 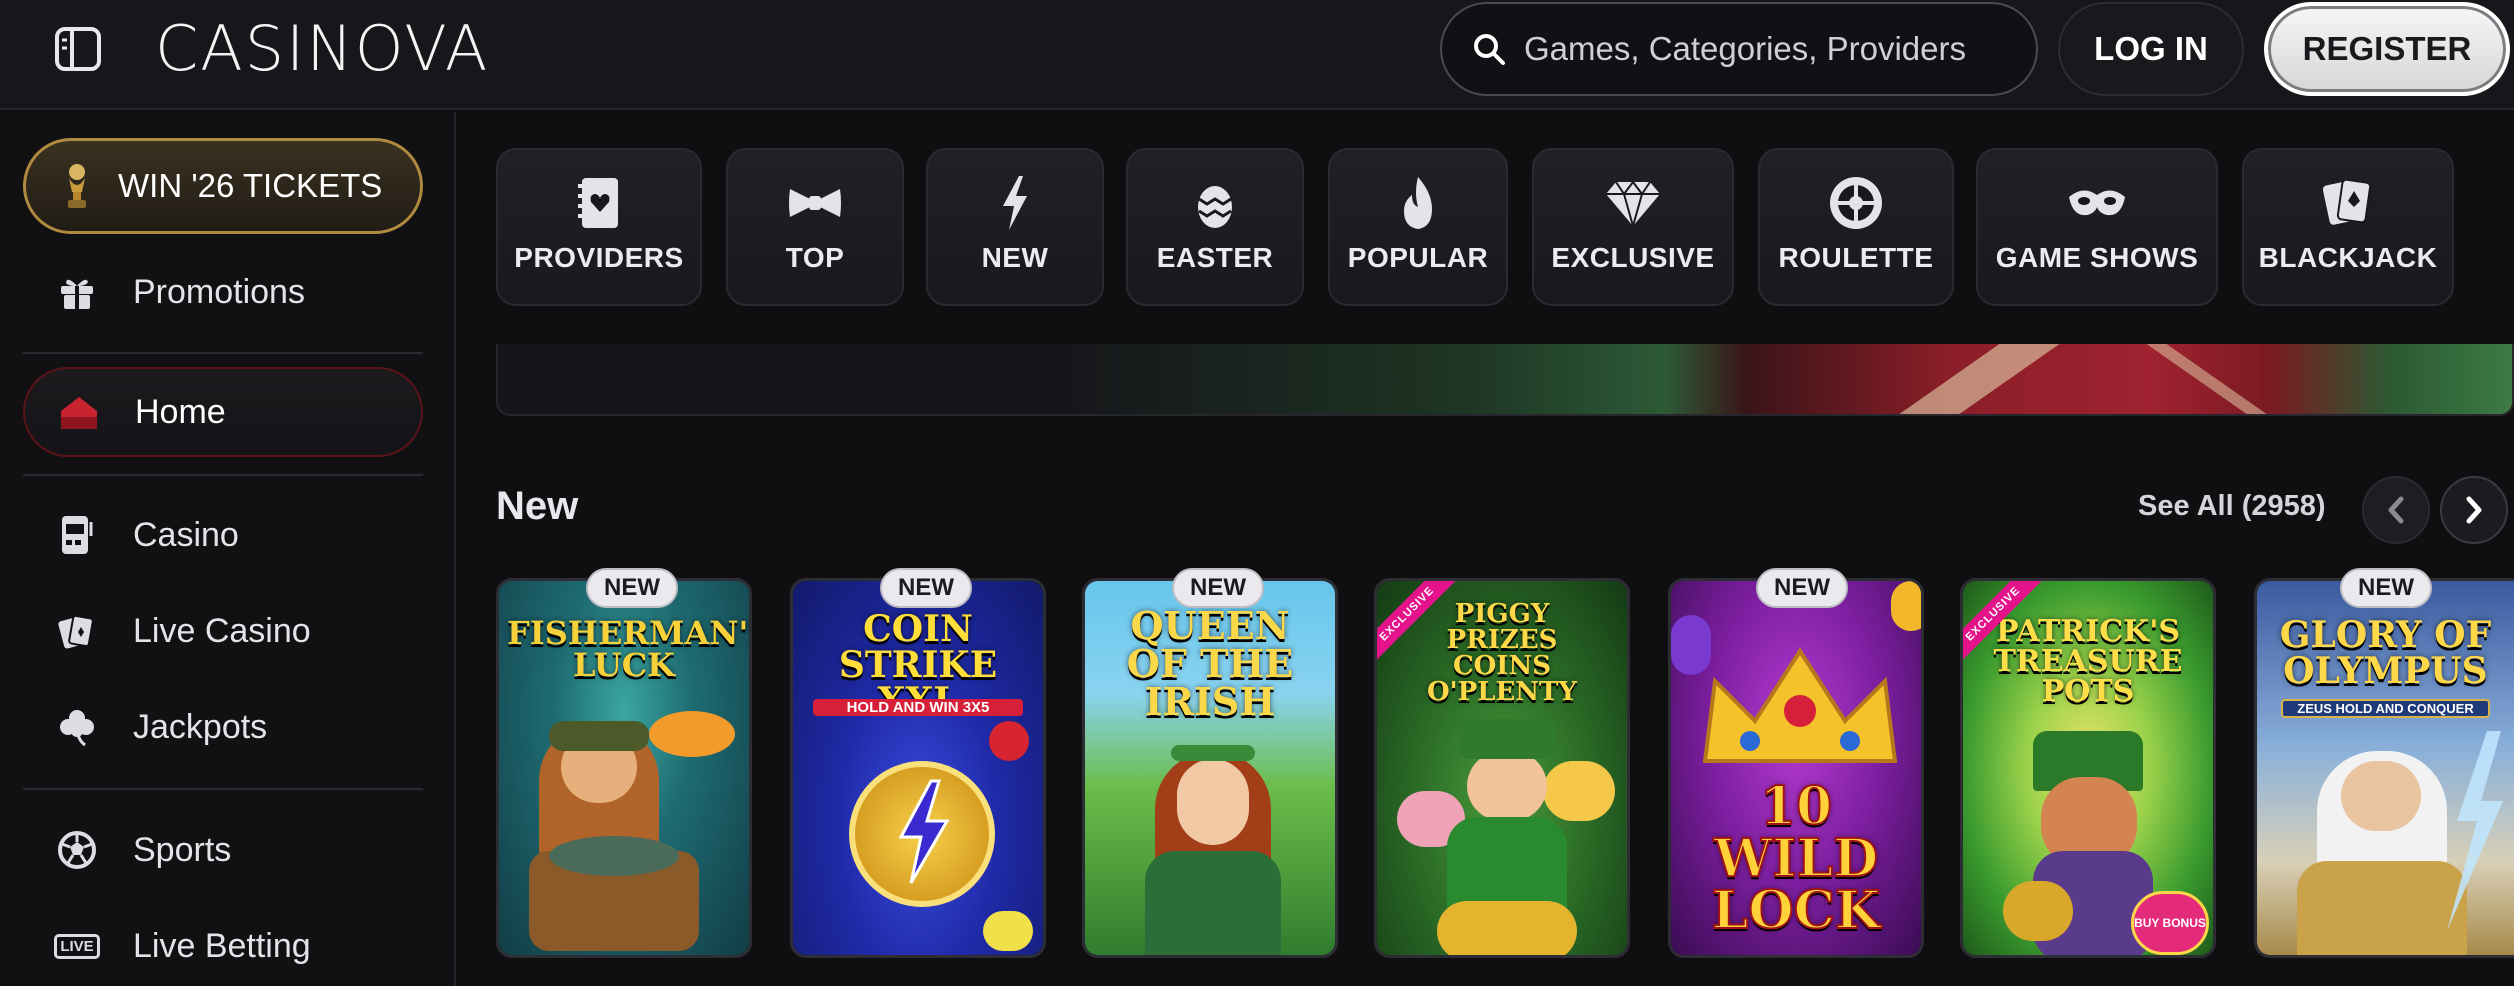 I want to click on chevron-right-icon, so click(x=2474, y=510).